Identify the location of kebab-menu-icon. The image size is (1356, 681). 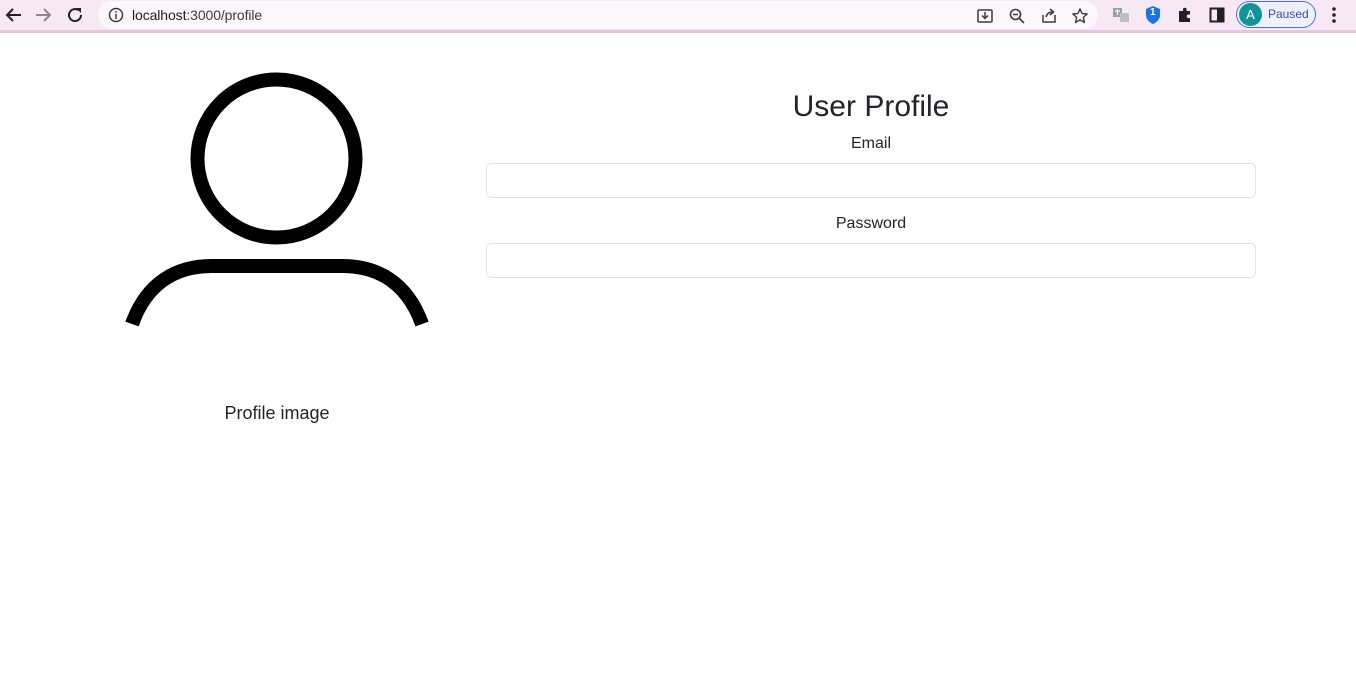
(1334, 15).